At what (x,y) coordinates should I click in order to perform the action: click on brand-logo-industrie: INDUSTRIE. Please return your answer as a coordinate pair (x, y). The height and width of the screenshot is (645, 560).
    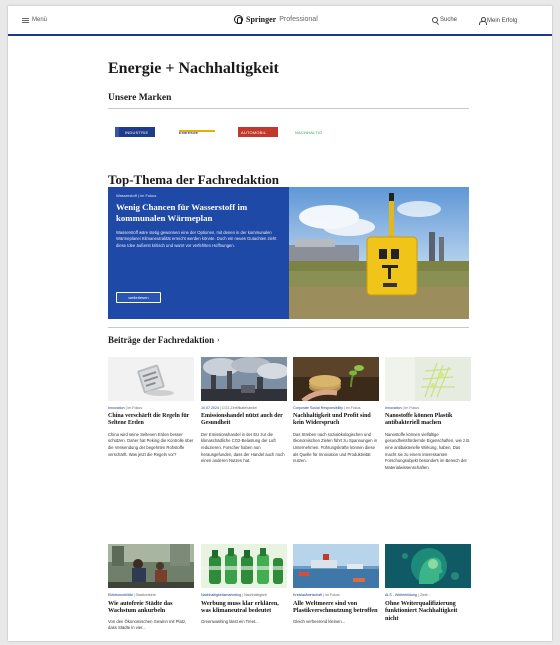
    Looking at the image, I should click on (135, 132).